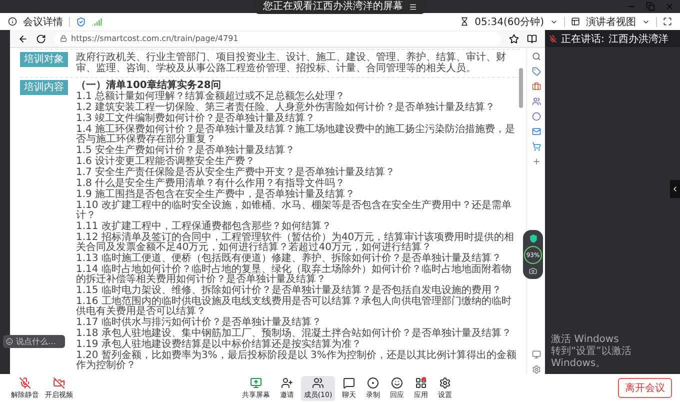  Describe the element at coordinates (289, 291) in the screenshot. I see `question-item: 1.15 临时电力架设、维修、拆除如何计价？是否单独计量及结算？是否包括自发电设施的费用？` at that location.